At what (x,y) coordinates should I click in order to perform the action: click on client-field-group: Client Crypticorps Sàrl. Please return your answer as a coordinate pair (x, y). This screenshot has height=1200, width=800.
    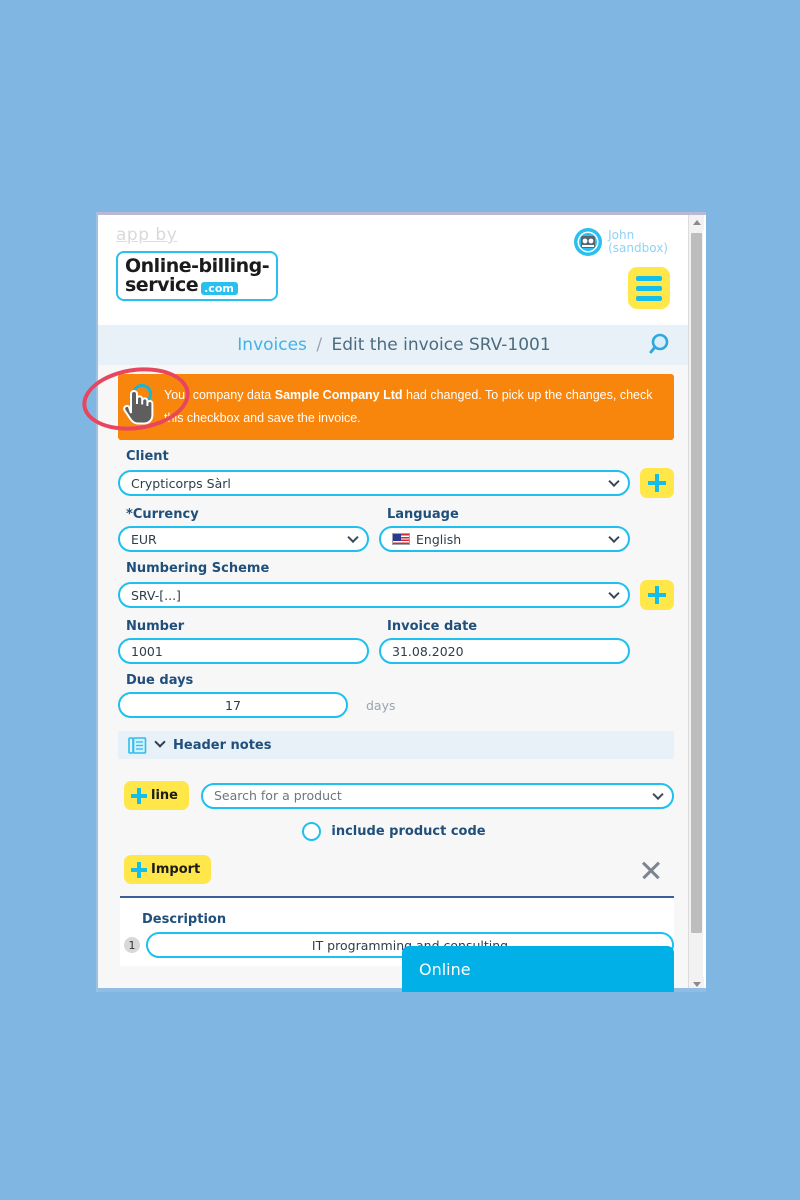
    Looking at the image, I should click on (394, 474).